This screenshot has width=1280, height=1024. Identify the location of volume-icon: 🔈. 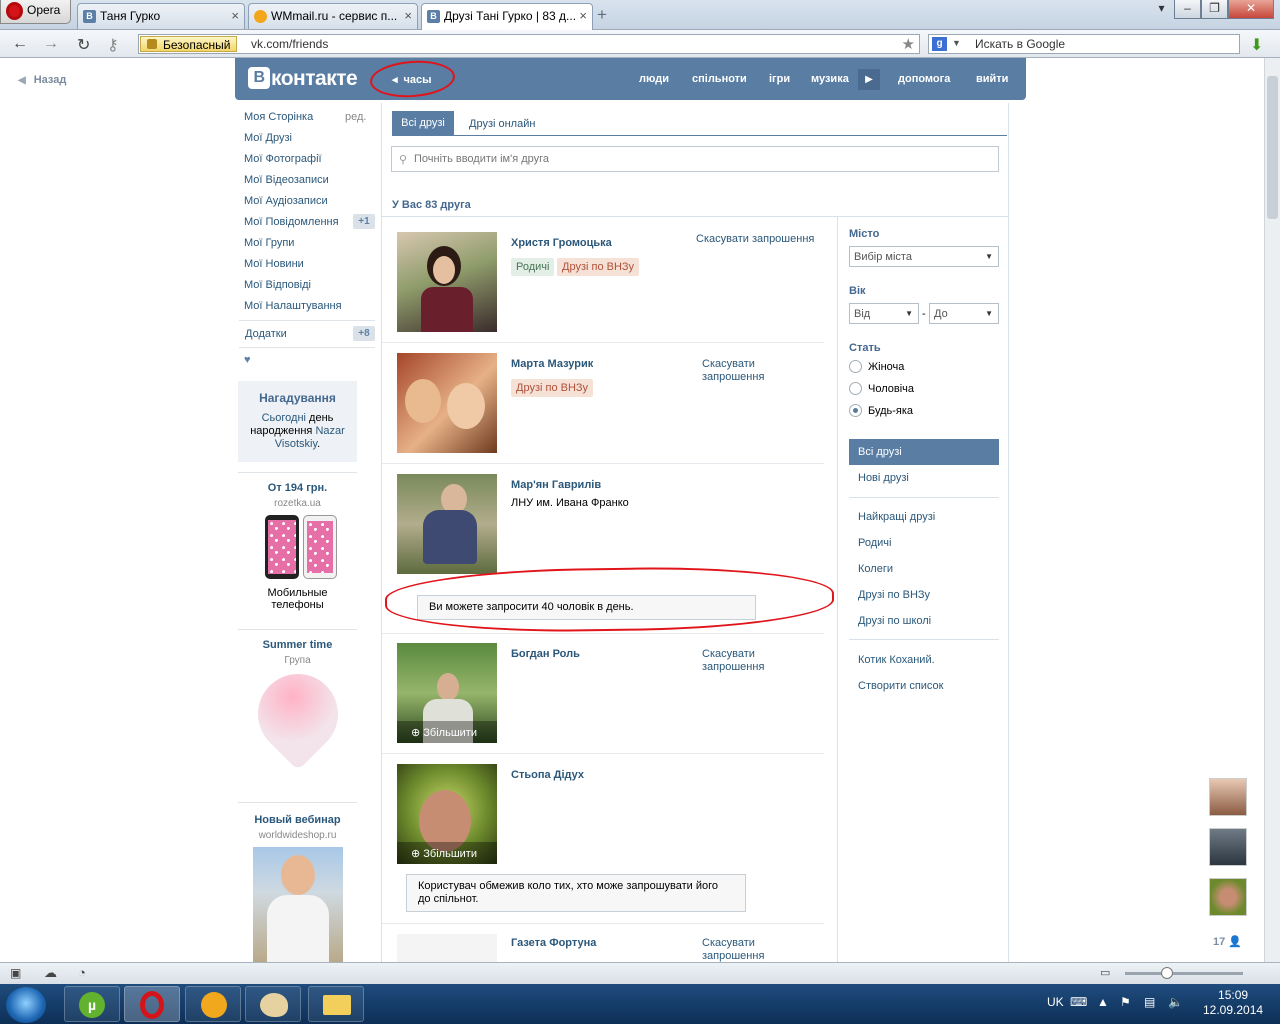
(1175, 1002).